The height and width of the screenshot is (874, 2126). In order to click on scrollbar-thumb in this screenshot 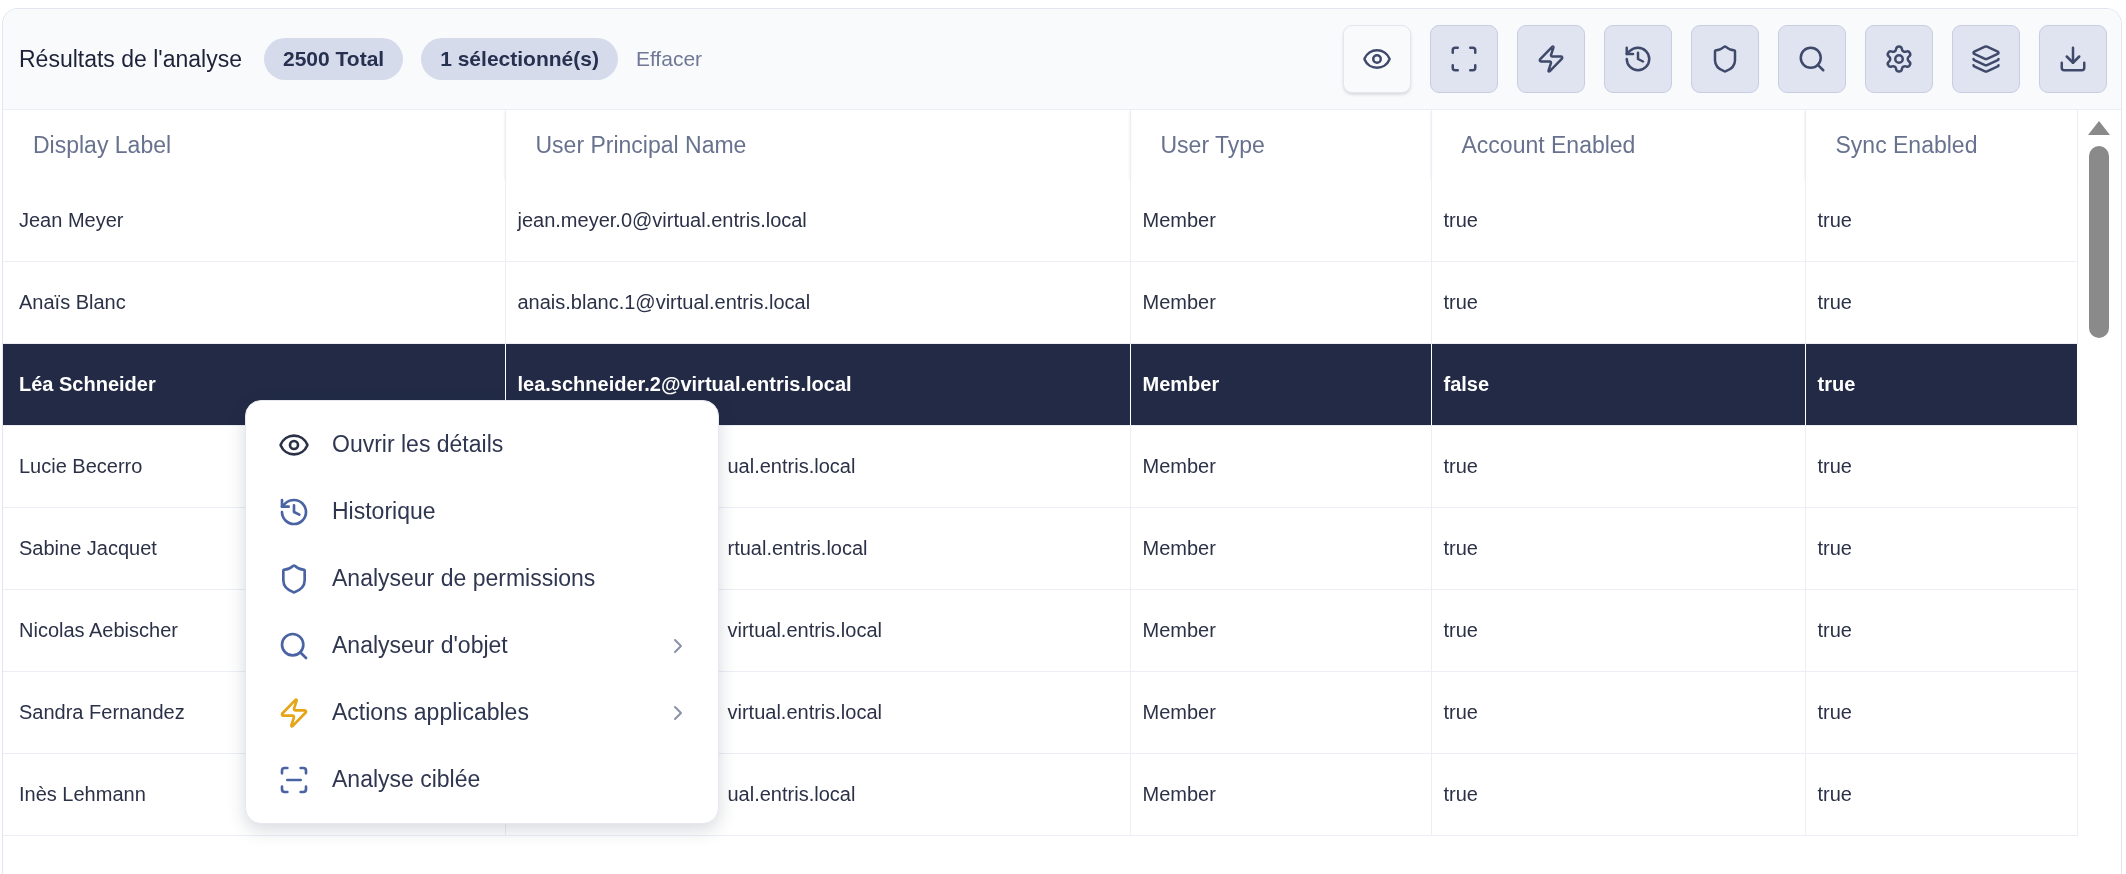, I will do `click(2099, 242)`.